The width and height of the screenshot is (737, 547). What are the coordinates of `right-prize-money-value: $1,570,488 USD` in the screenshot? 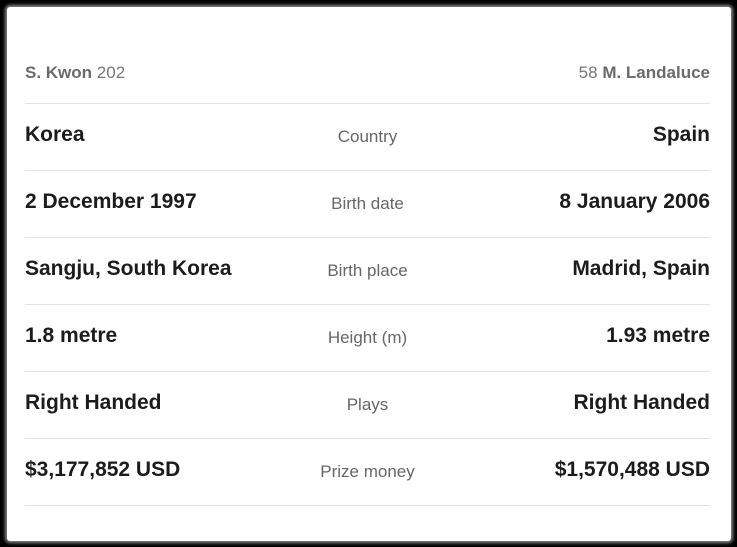 It's located at (632, 469).